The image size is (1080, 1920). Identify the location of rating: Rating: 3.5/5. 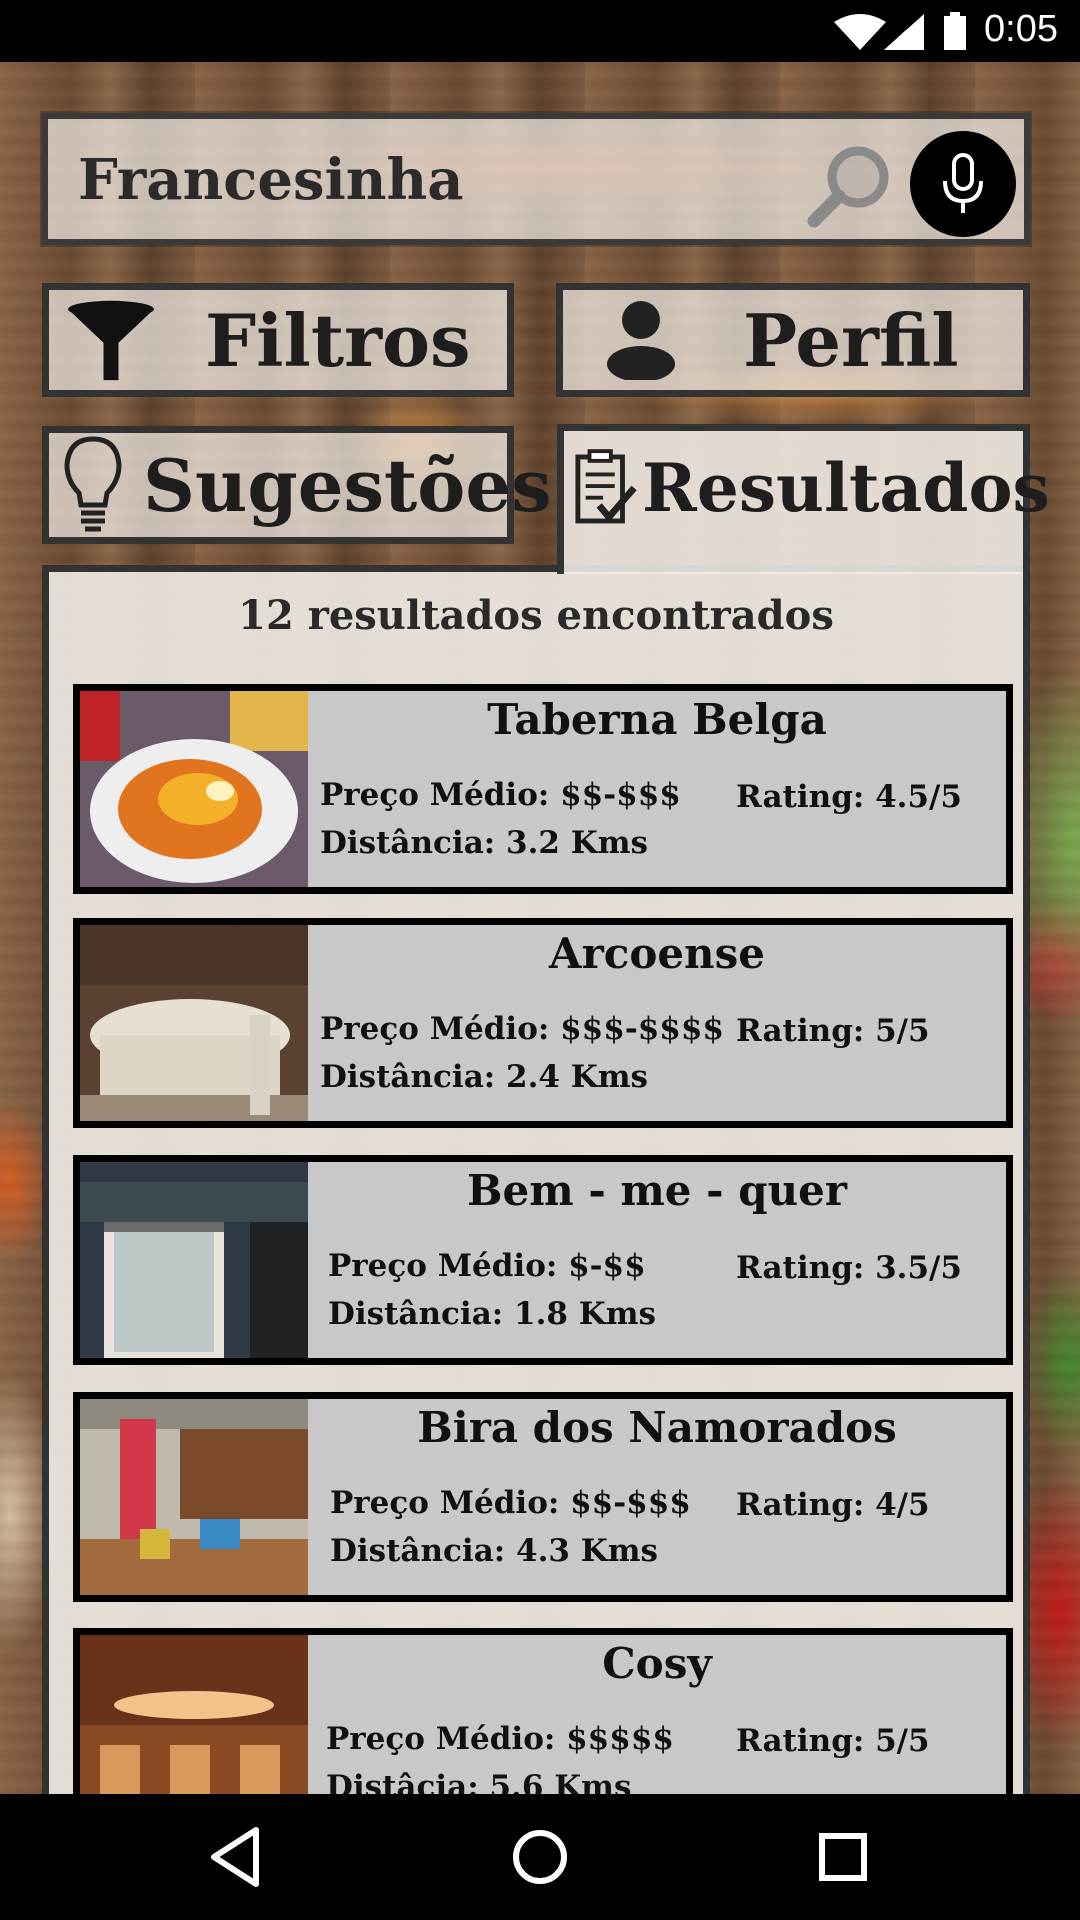
(849, 1268).